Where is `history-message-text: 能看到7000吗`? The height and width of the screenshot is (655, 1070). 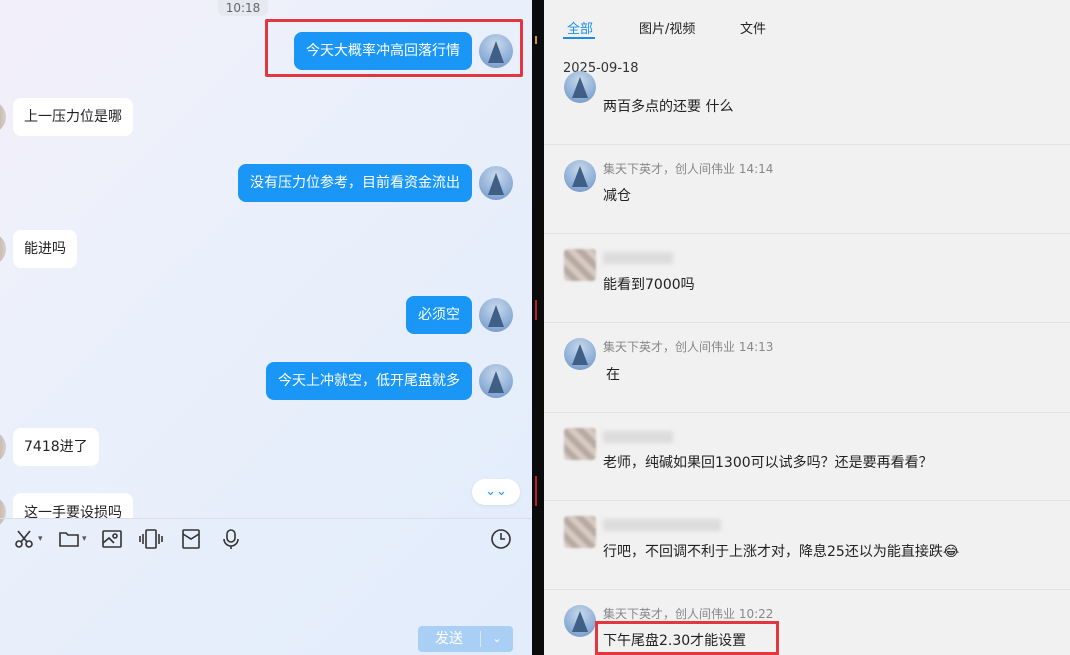
history-message-text: 能看到7000吗 is located at coordinates (649, 285).